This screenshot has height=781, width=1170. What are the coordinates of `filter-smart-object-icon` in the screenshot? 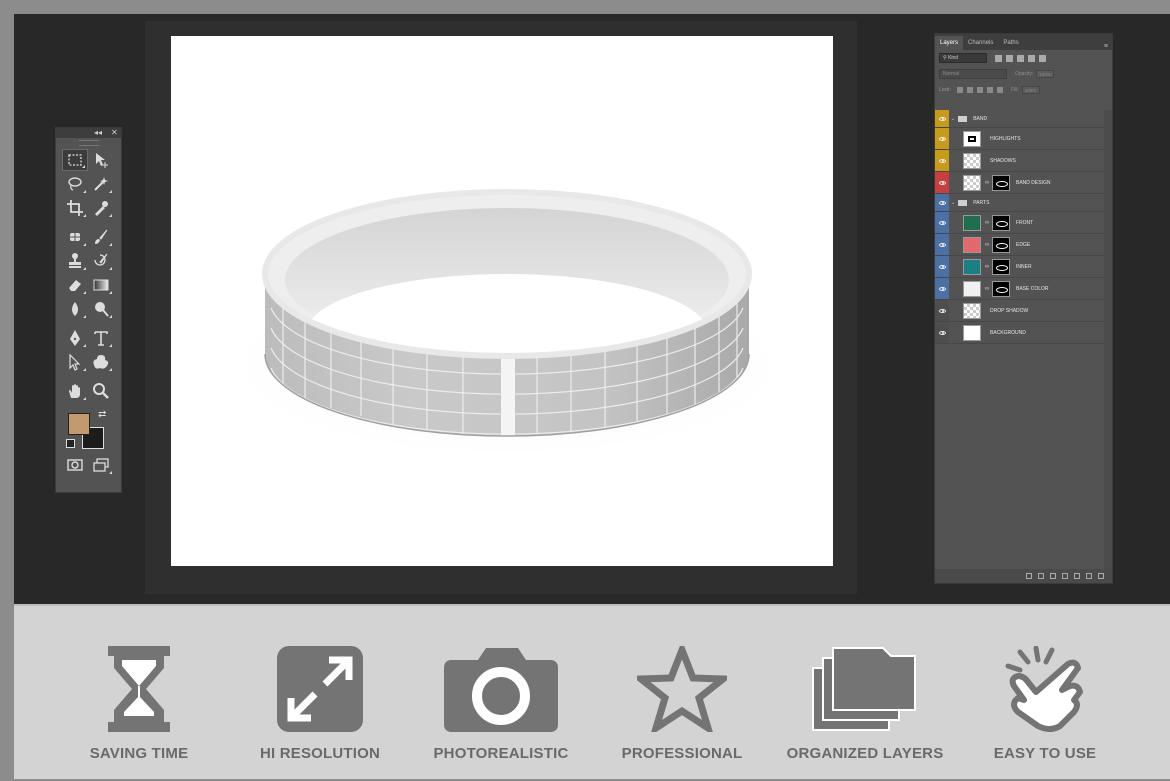 It's located at (1042, 58).